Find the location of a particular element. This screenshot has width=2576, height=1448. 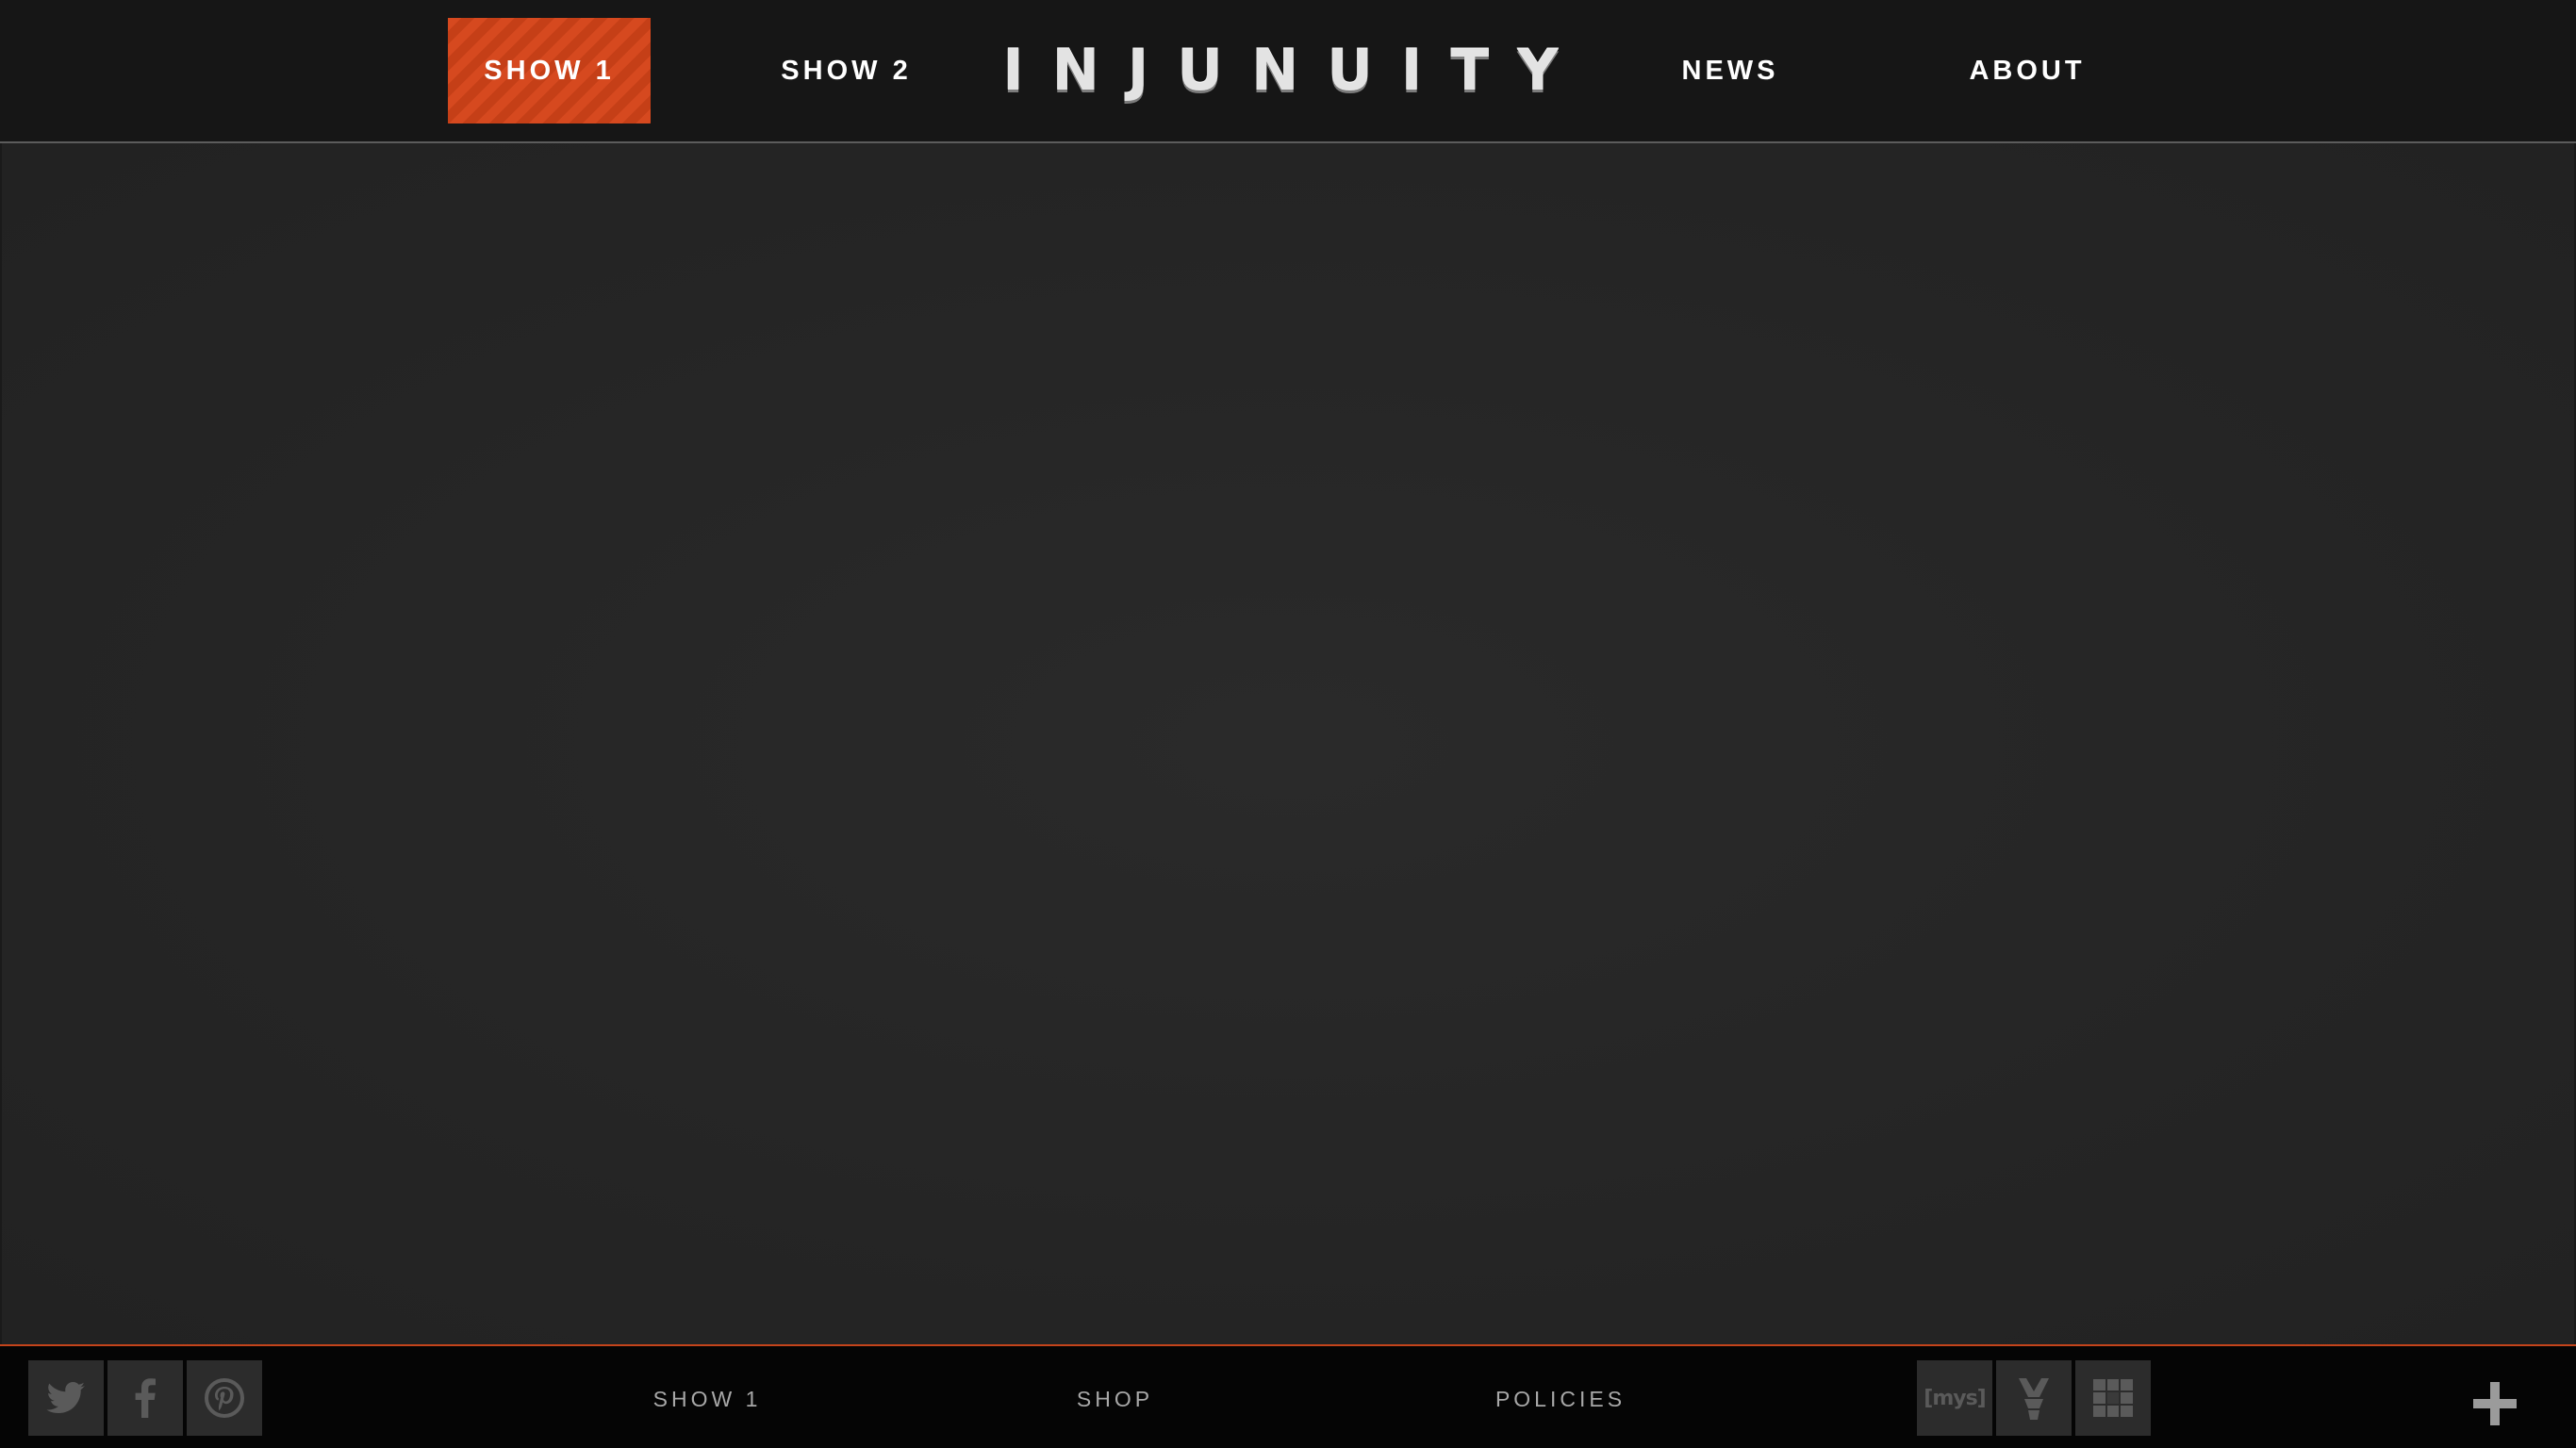

nav-item-label: ABOUT is located at coordinates (2027, 70).